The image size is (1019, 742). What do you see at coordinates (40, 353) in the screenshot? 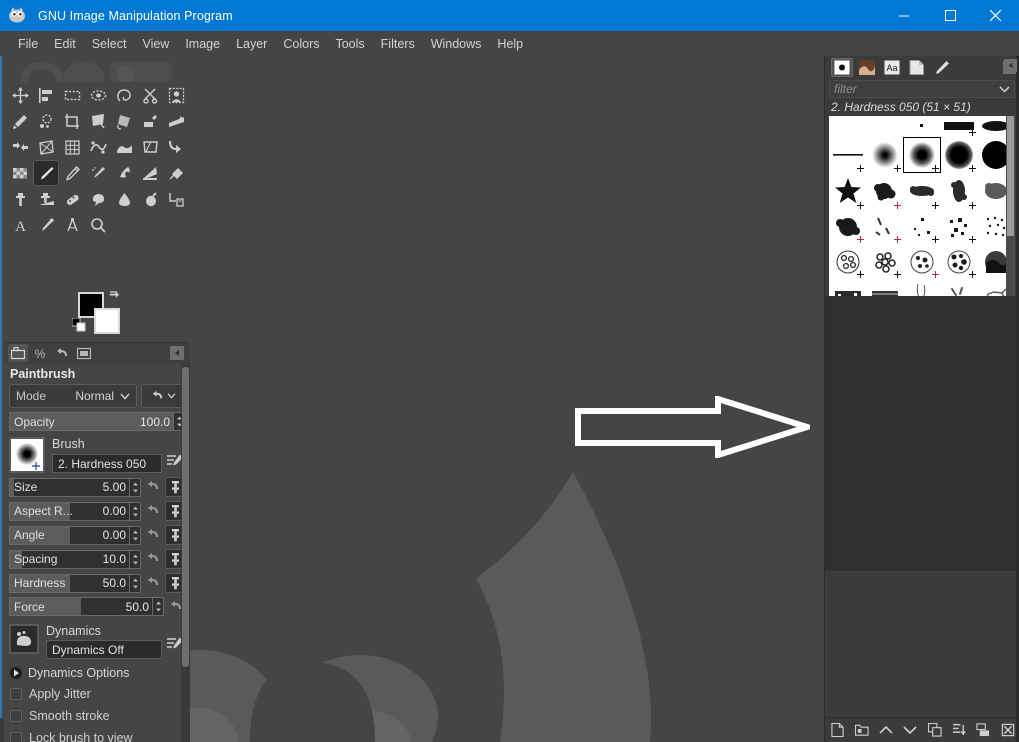
I see `device-status-tab: %` at bounding box center [40, 353].